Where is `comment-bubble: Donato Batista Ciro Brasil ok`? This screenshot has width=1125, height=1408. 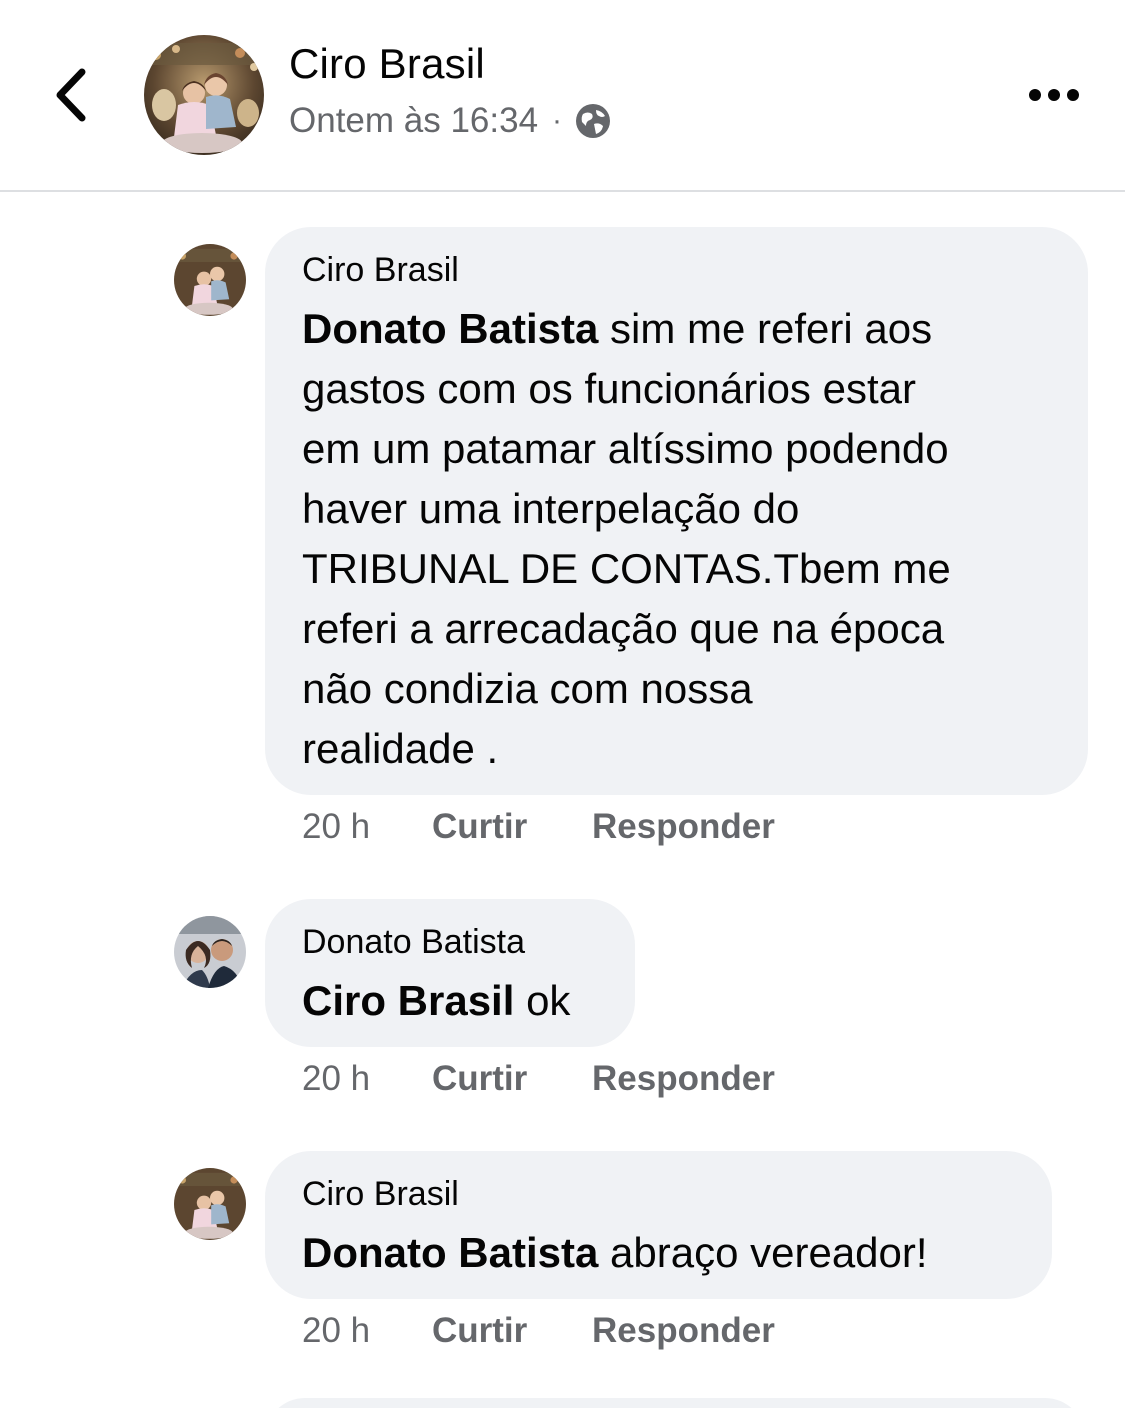
comment-bubble: Donato Batista Ciro Brasil ok is located at coordinates (450, 973).